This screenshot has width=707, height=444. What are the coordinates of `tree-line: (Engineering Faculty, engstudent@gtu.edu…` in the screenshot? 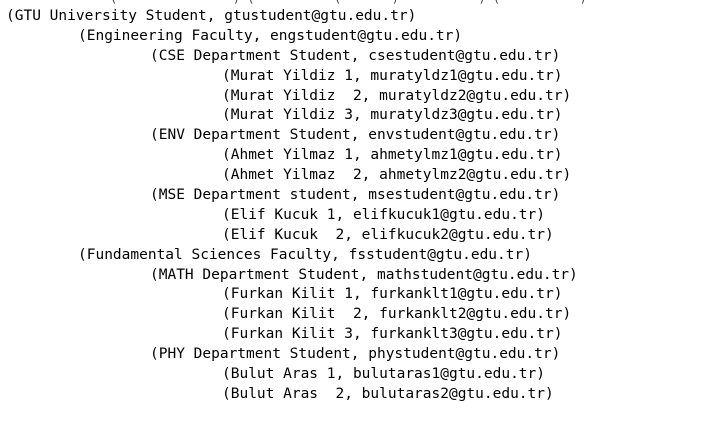 It's located at (270, 35).